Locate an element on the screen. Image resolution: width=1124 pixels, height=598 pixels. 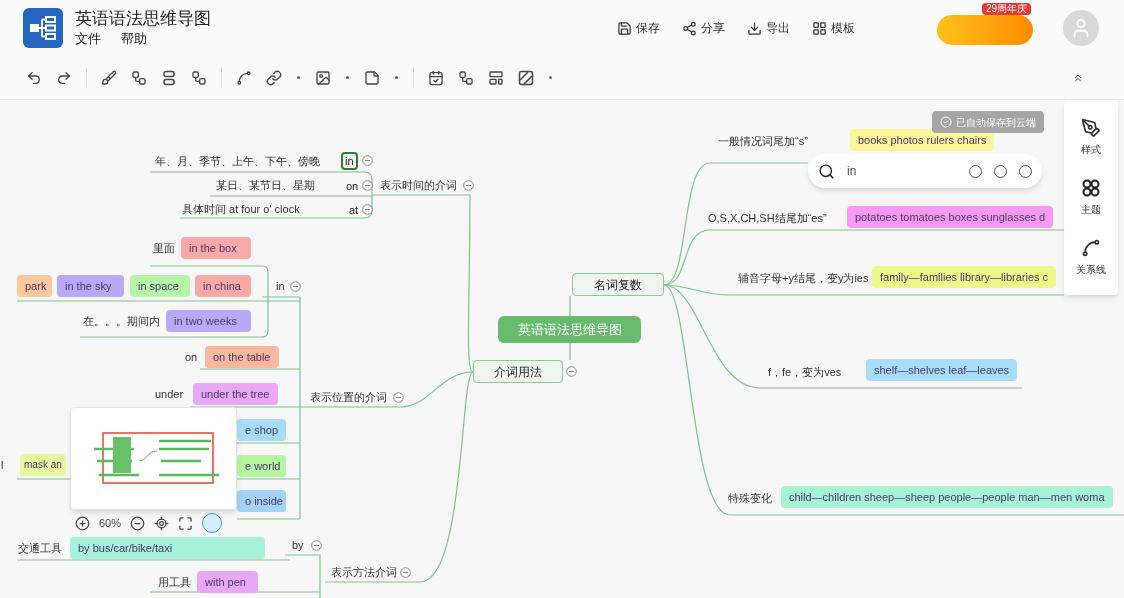
topic-label: f，fe，变为ves is located at coordinates (805, 372).